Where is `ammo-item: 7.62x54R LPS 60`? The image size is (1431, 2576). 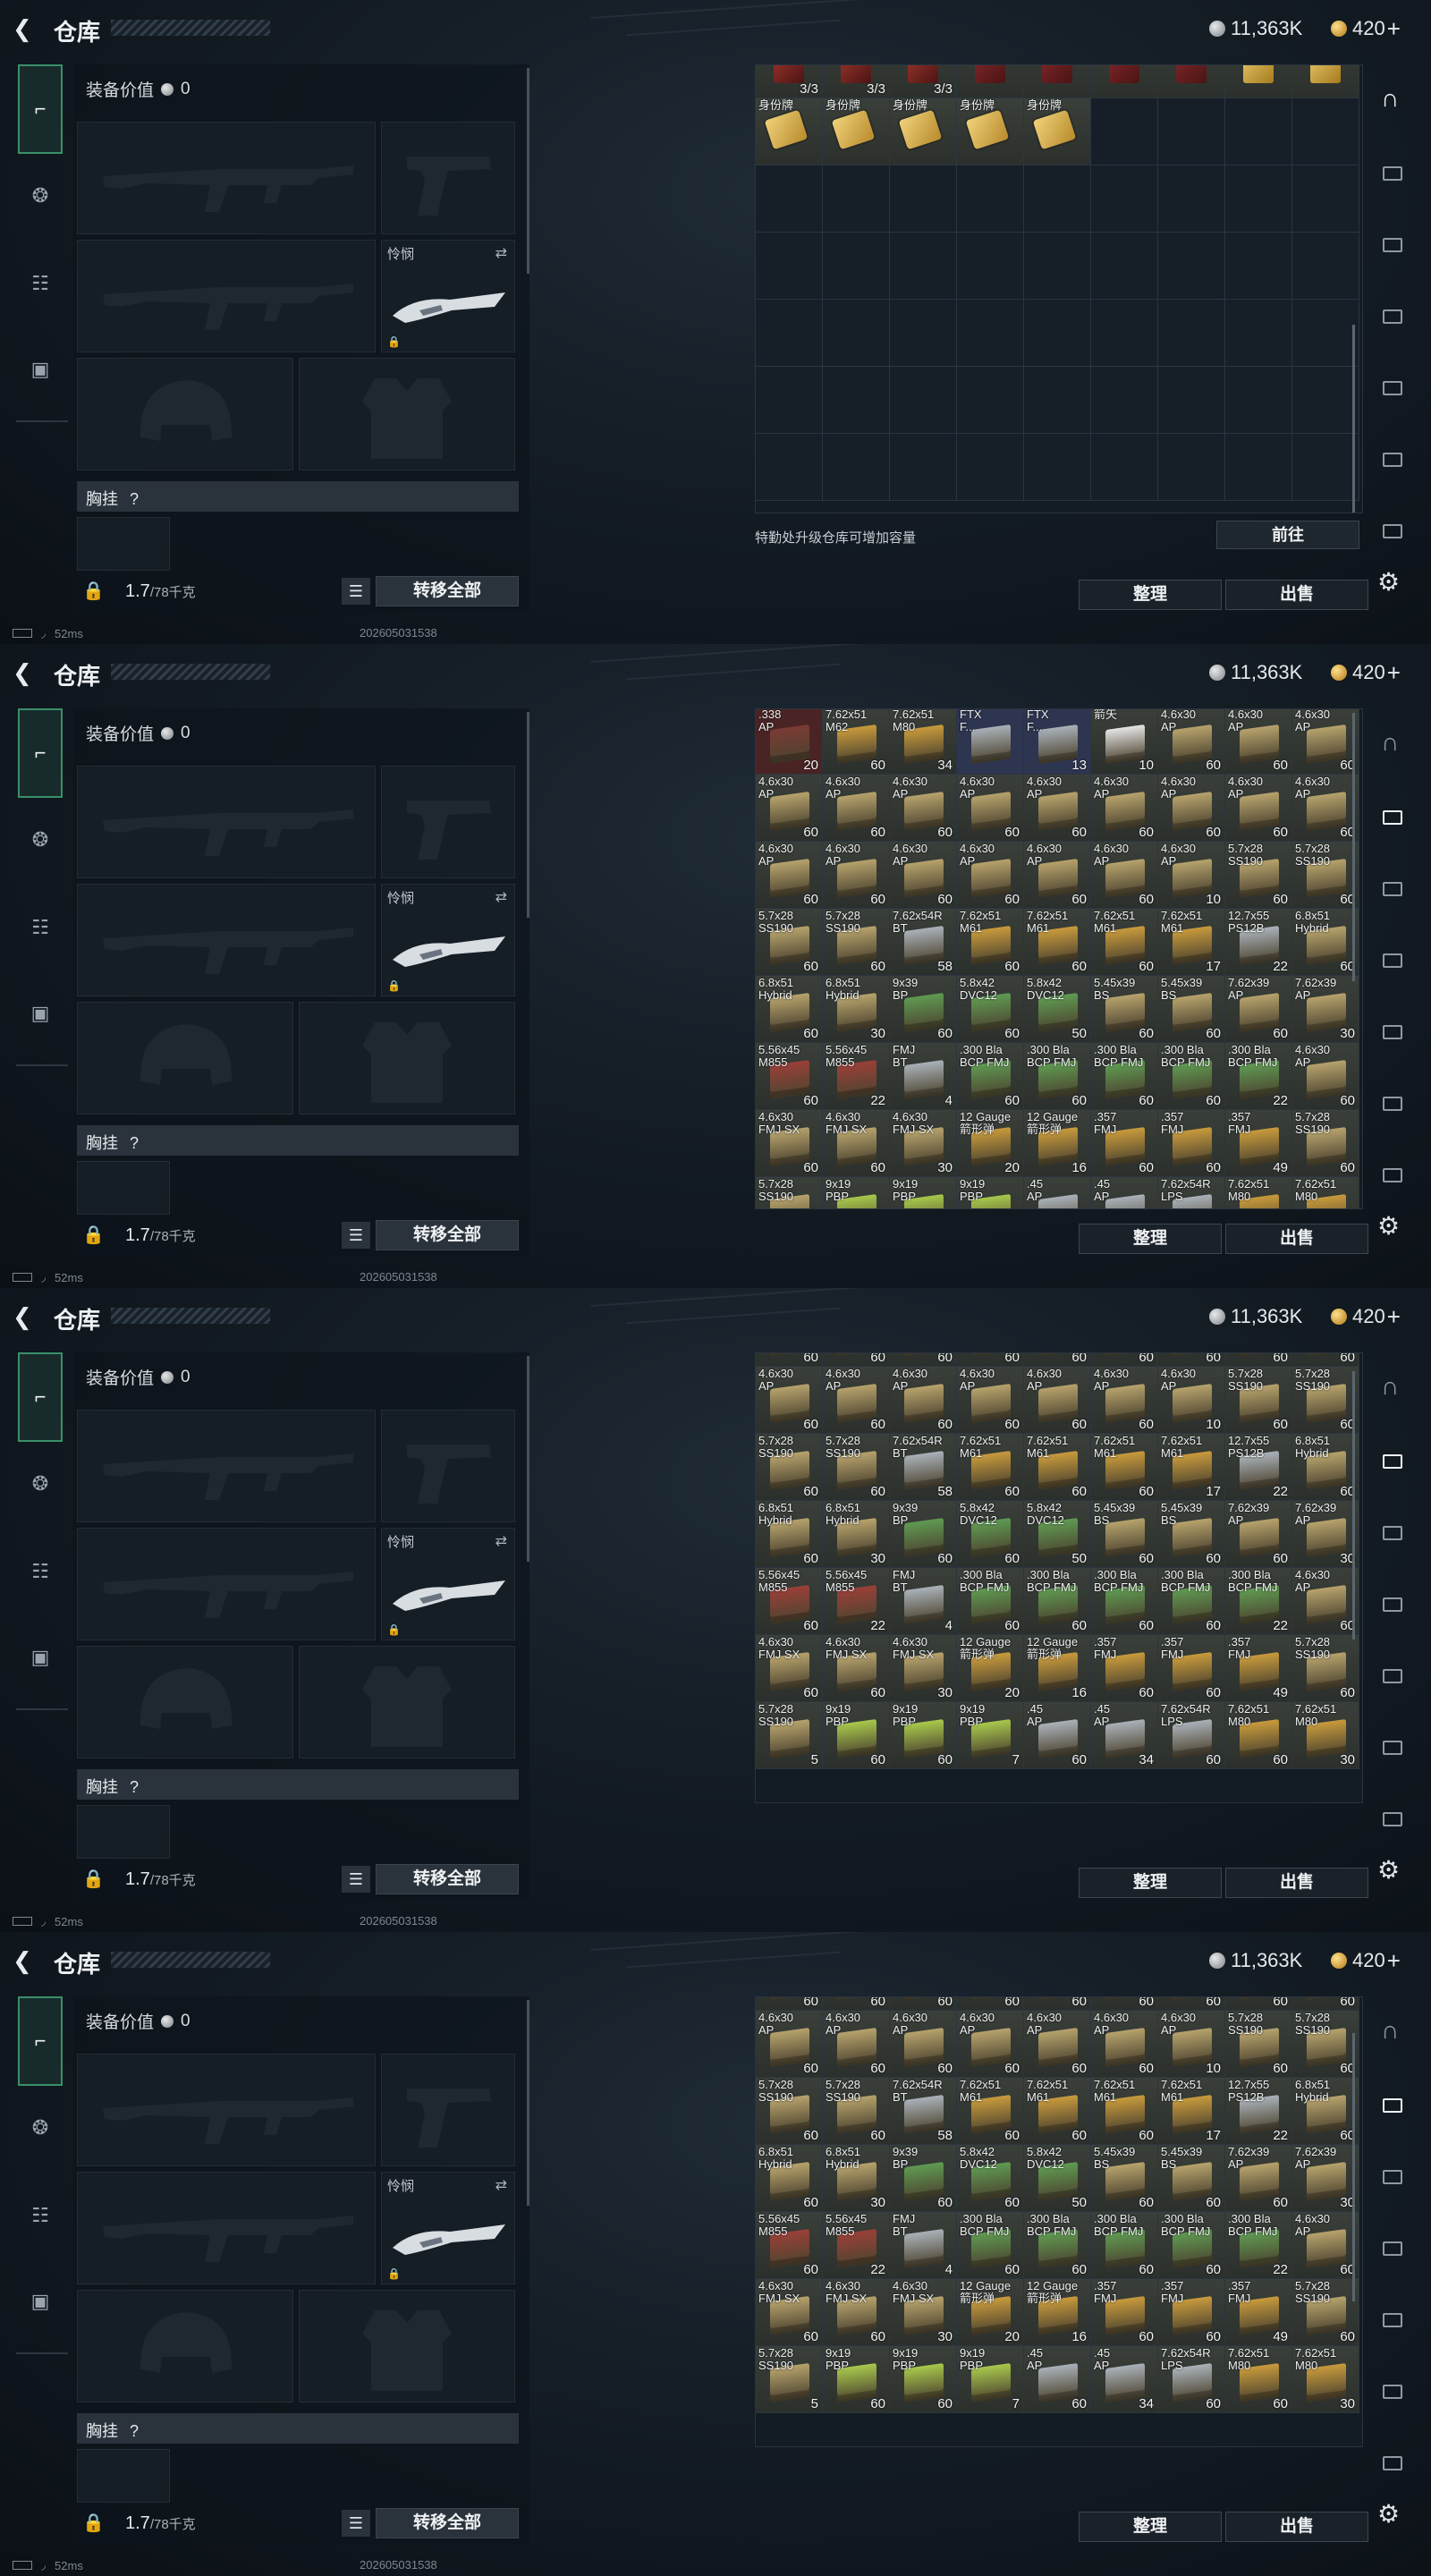
ammo-item: 7.62x54R LPS 60 is located at coordinates (1192, 2379).